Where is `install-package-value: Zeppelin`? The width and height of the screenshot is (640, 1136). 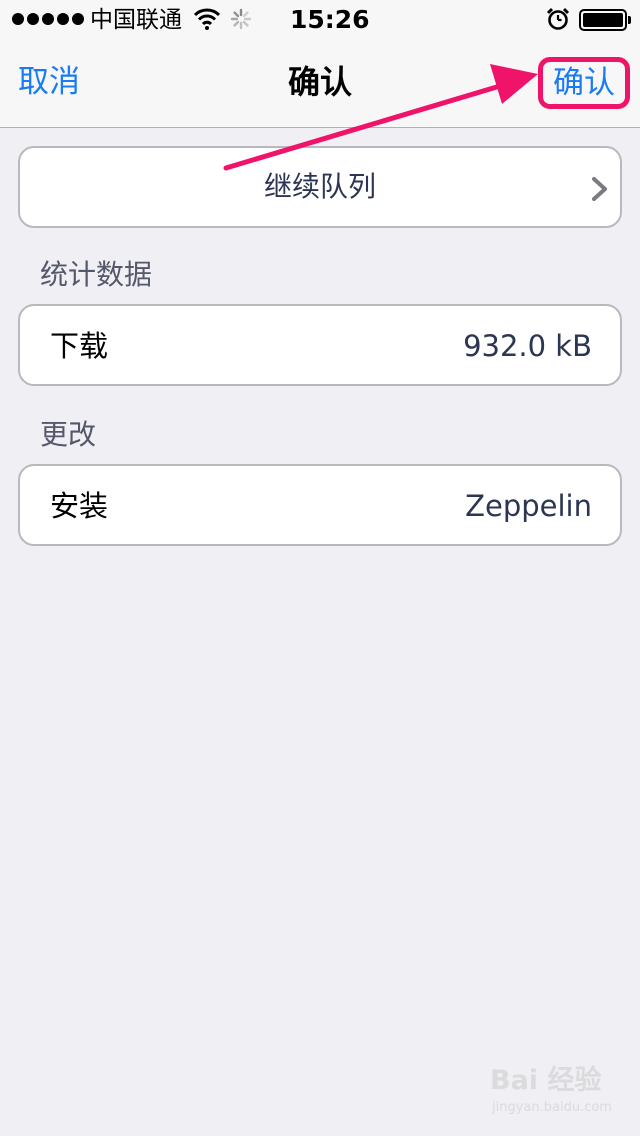 install-package-value: Zeppelin is located at coordinates (528, 506).